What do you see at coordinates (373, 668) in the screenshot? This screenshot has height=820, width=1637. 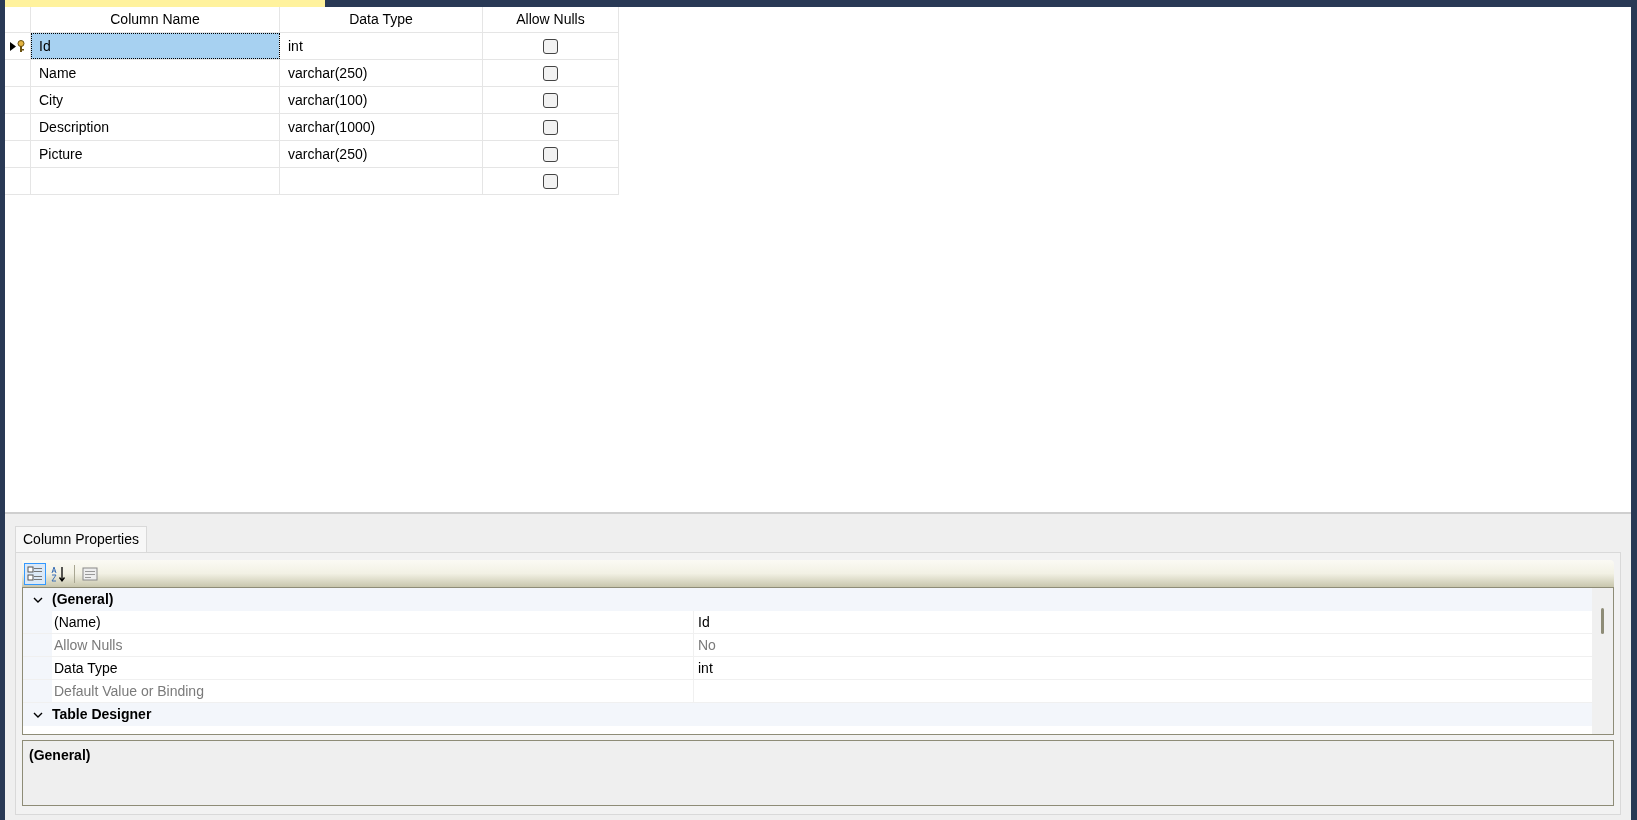 I see `property-name: Data Type` at bounding box center [373, 668].